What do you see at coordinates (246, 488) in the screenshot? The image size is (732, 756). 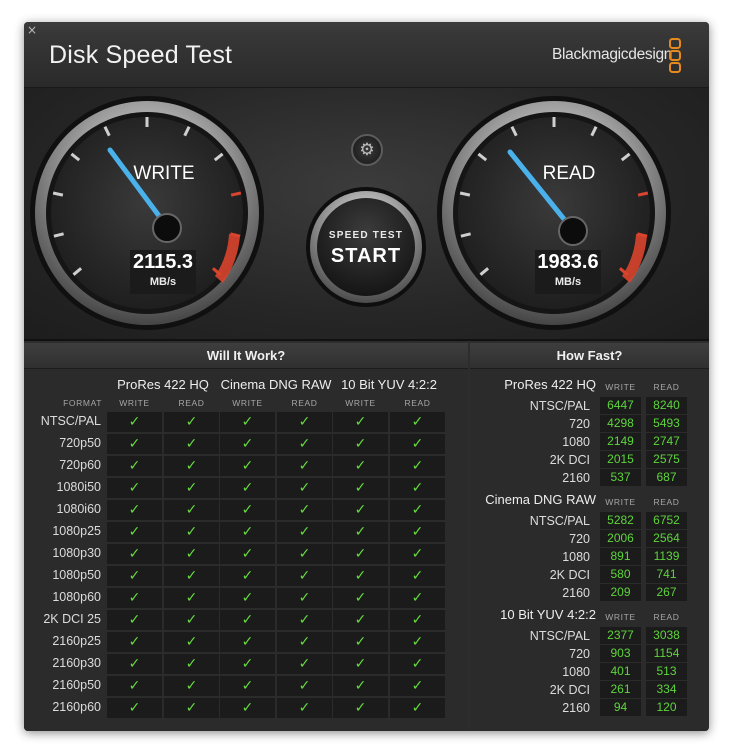 I see `table-row: 1080i50 ✓ ✓ ✓ ✓ ✓ ✓` at bounding box center [246, 488].